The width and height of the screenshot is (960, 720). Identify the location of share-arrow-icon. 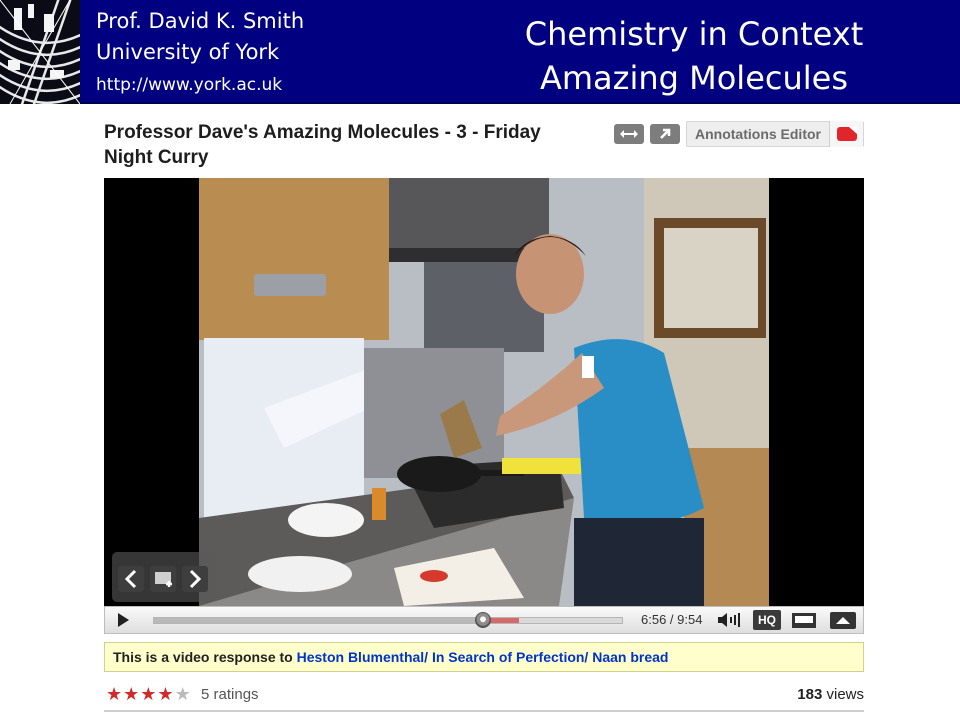
(665, 133).